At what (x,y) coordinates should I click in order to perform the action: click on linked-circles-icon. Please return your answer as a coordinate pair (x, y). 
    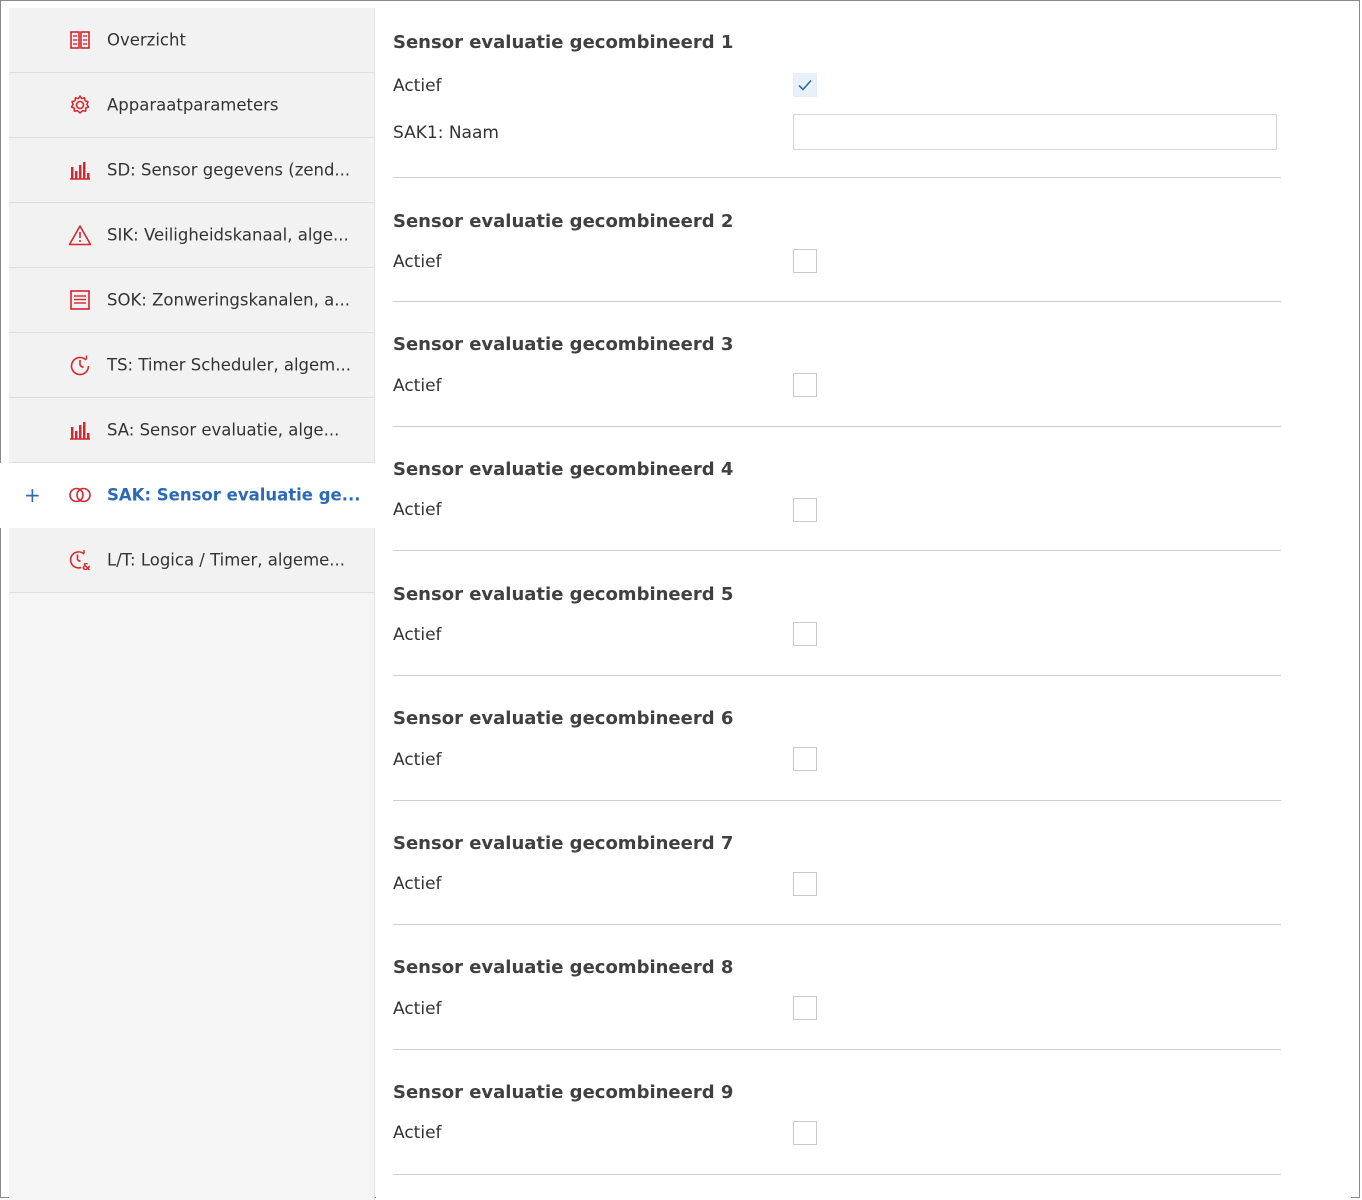
    Looking at the image, I should click on (80, 495).